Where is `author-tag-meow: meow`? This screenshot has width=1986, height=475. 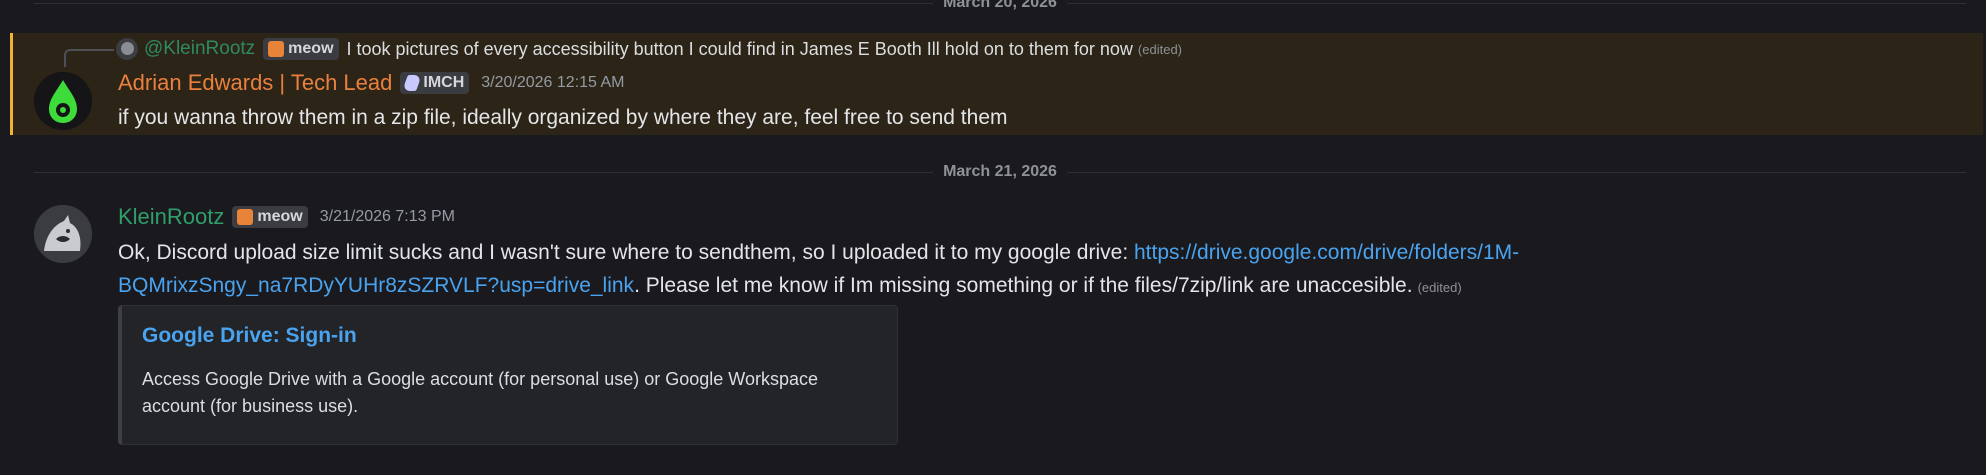
author-tag-meow: meow is located at coordinates (270, 217).